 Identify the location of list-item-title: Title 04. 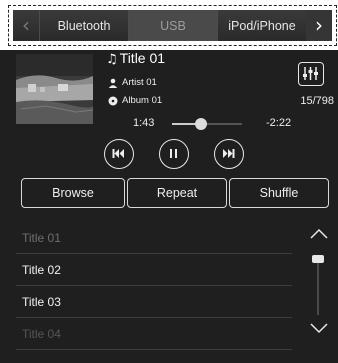
(41, 333).